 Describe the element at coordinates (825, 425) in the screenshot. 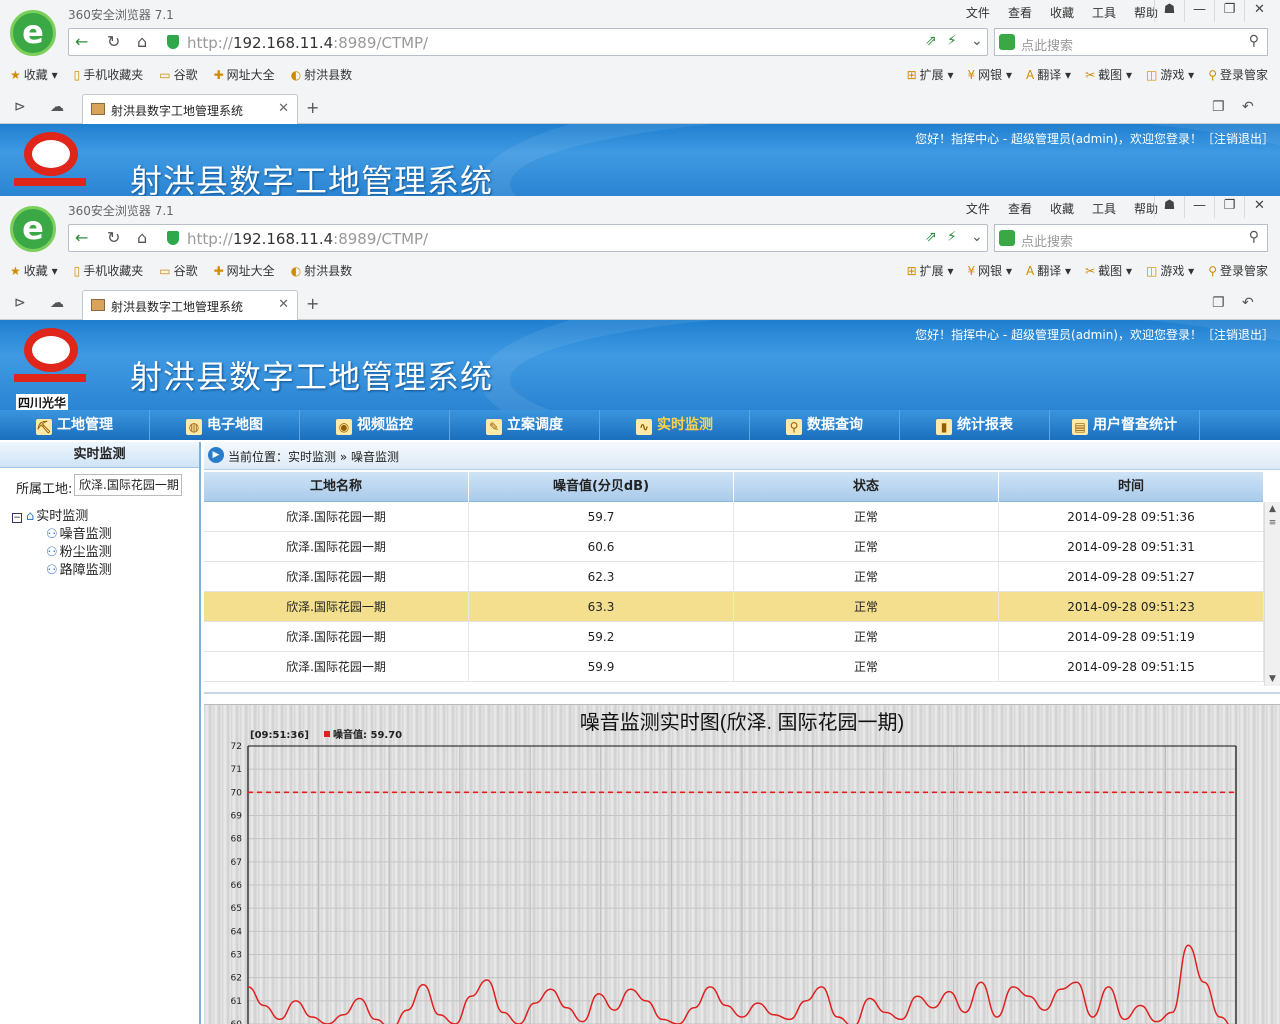

I see `nav-item-5: ⚲ 数据查询` at that location.